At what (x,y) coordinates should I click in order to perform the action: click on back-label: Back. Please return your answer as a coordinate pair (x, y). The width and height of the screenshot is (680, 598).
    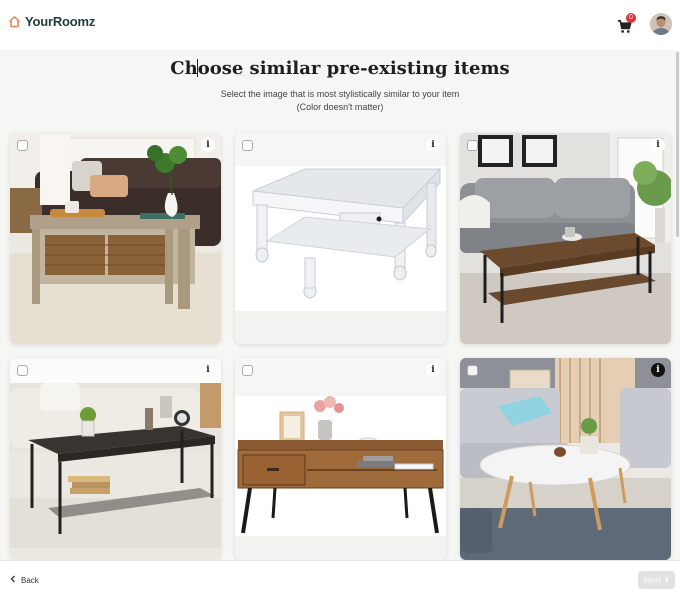
    Looking at the image, I should click on (30, 580).